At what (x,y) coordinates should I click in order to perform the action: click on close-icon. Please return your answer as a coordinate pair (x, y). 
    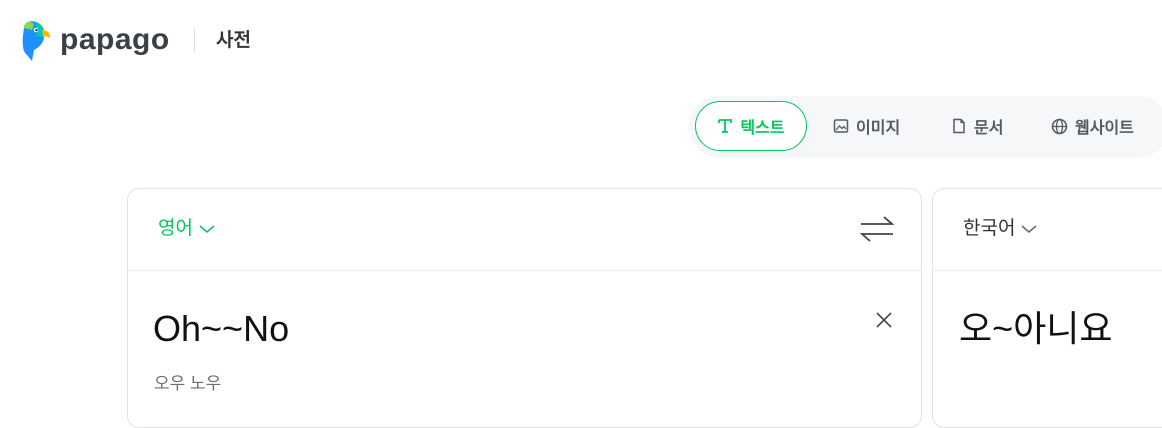
    Looking at the image, I should click on (884, 322).